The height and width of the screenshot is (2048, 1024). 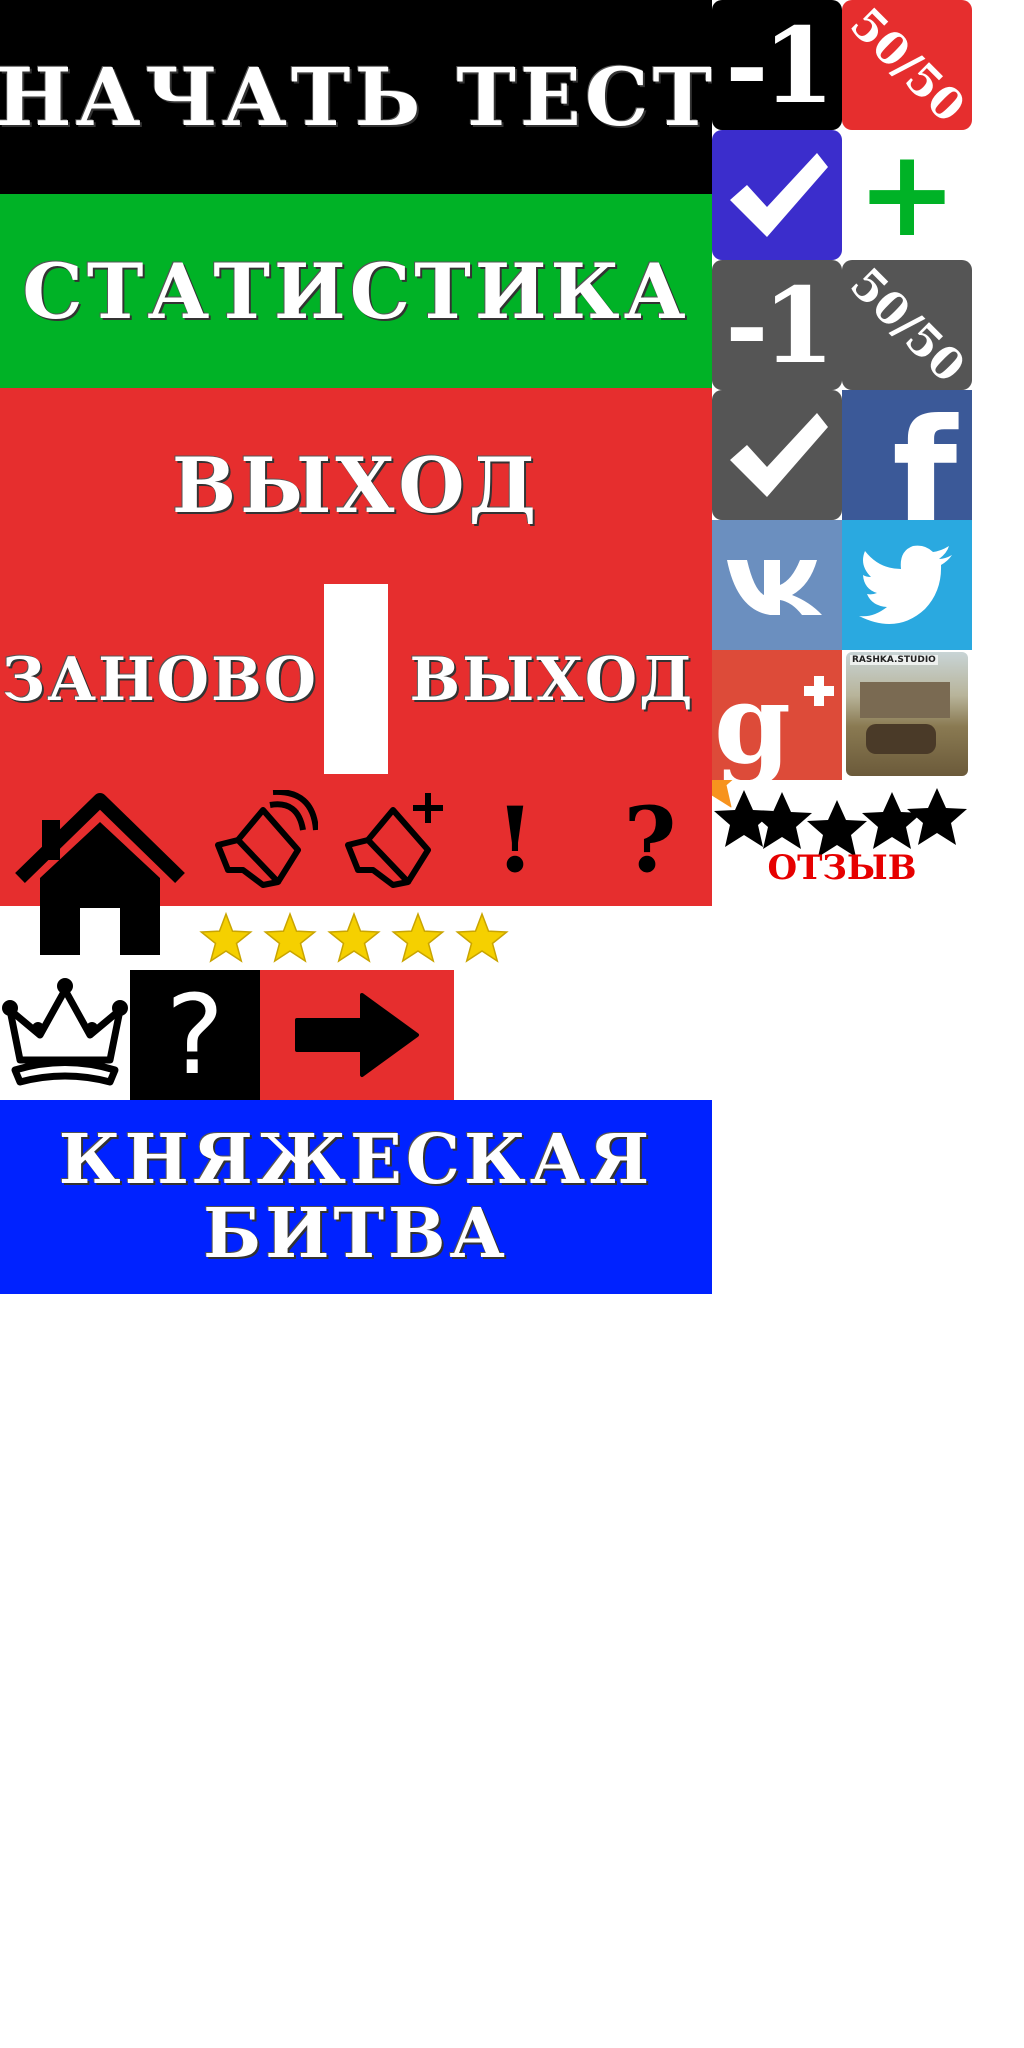 What do you see at coordinates (905, 700) in the screenshot?
I see `studio-thumbnail-building` at bounding box center [905, 700].